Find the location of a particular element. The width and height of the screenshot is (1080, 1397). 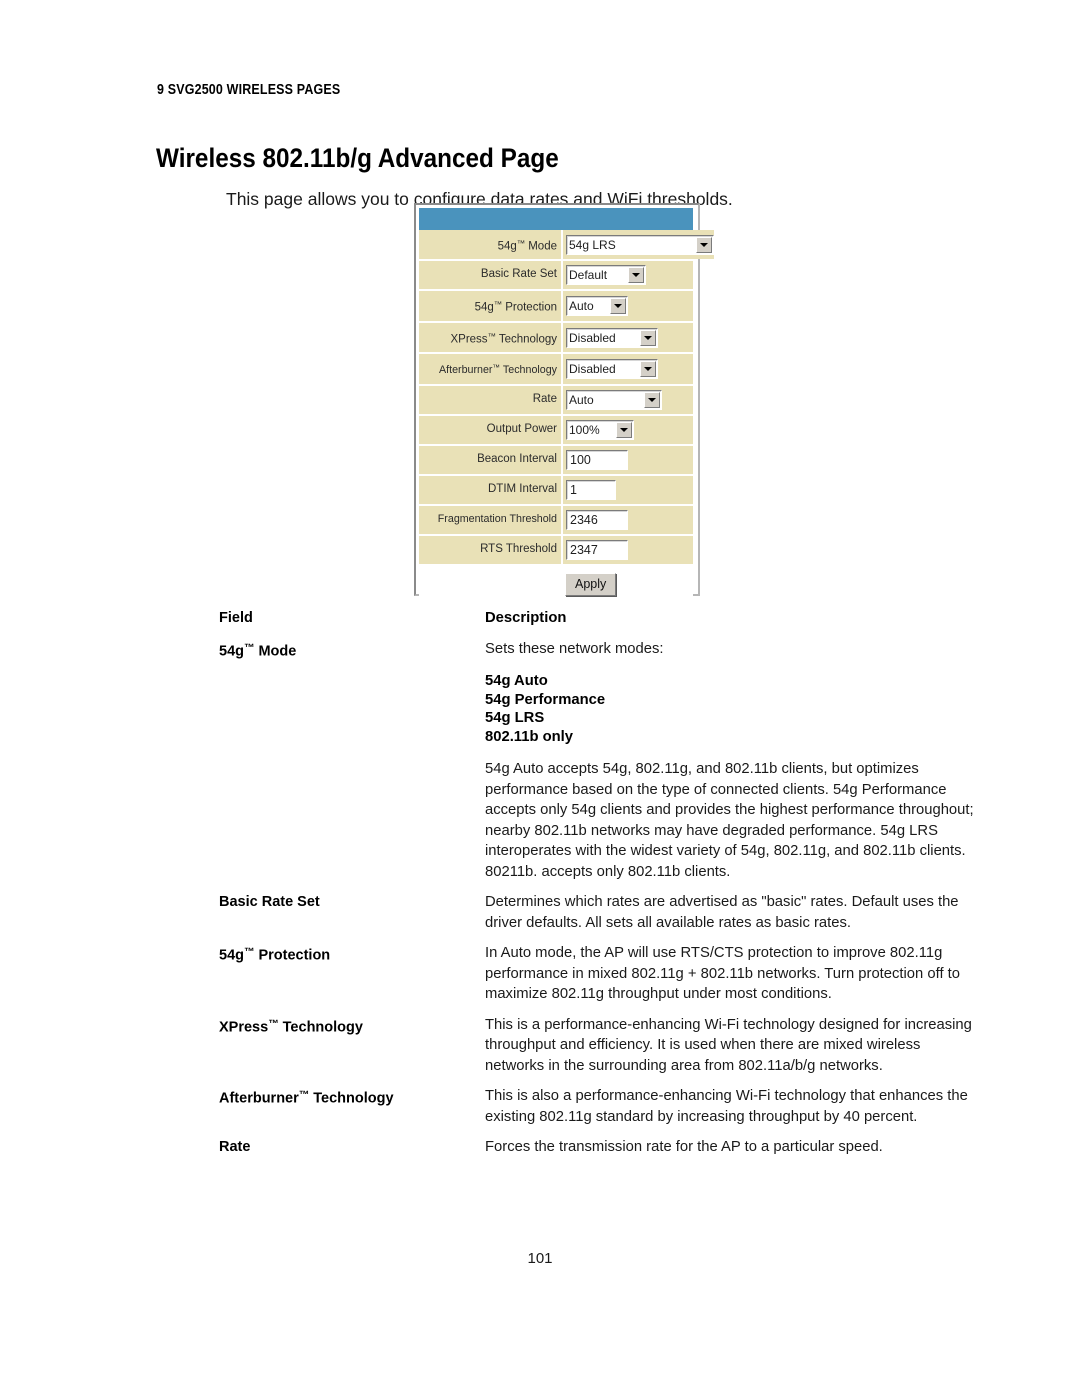

mode-list-item: 54g LRS is located at coordinates (515, 718).